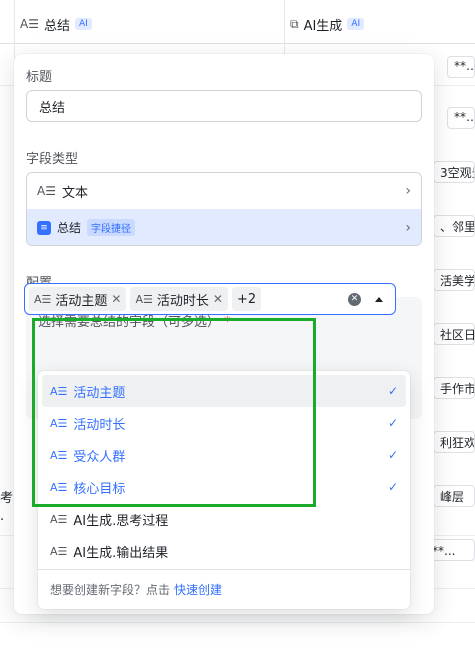 This screenshot has height=664, width=475. I want to click on dropdown-option: A☰ 核心目标 ✓, so click(224, 487).